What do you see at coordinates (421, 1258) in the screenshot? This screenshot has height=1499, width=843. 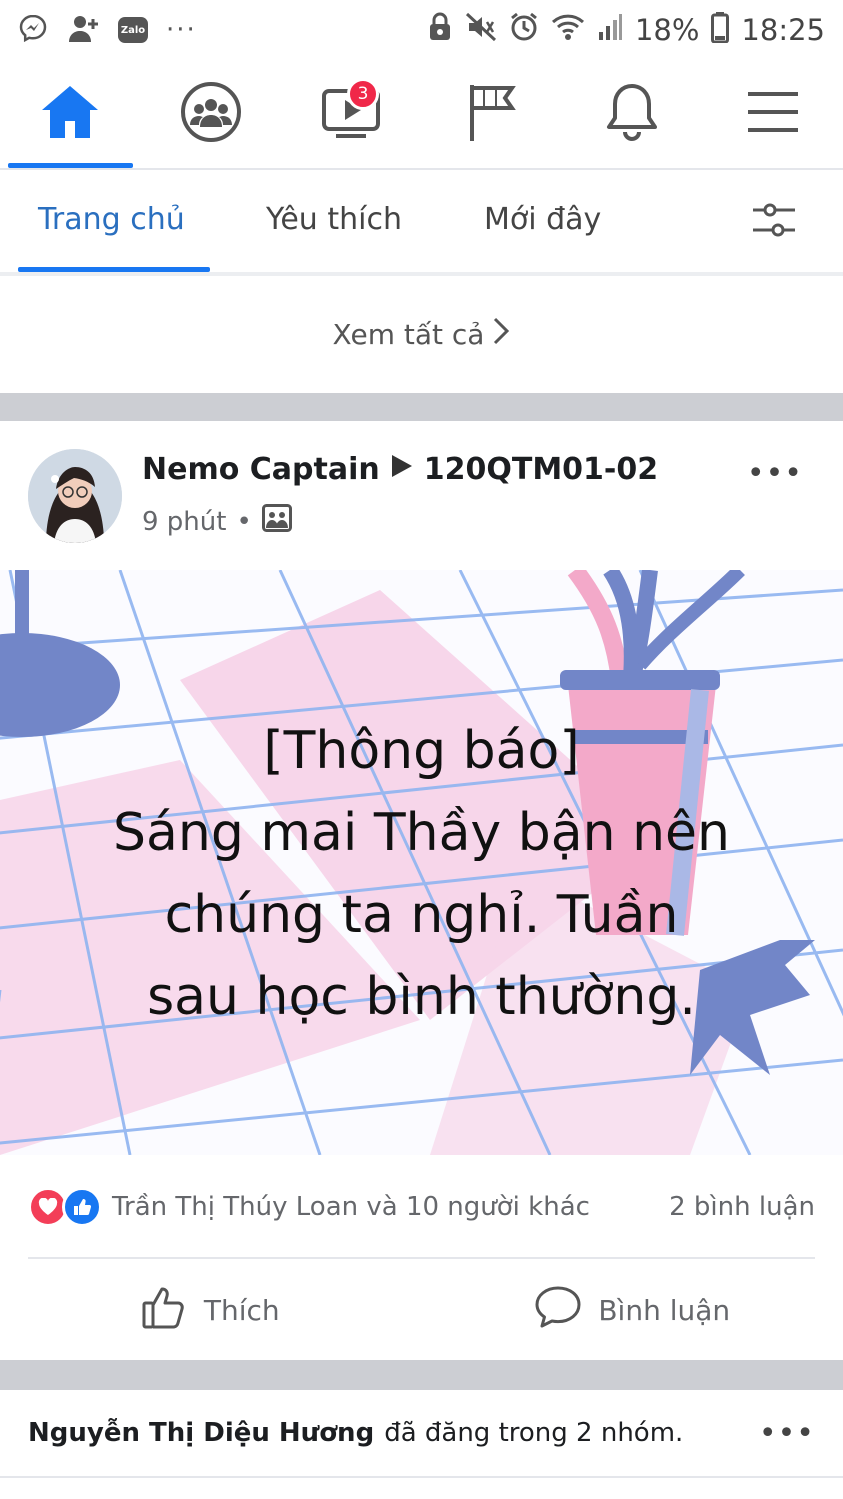 I see `post-divider` at bounding box center [421, 1258].